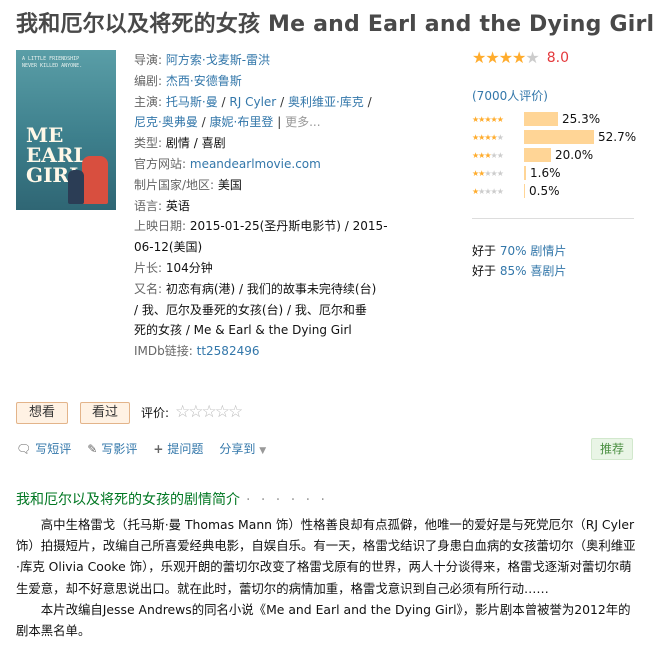 The height and width of the screenshot is (663, 659). I want to click on action-bar: 🗨 写短评 ✎ 写影评 + 提问题 分享到 ▼, so click(141, 448).